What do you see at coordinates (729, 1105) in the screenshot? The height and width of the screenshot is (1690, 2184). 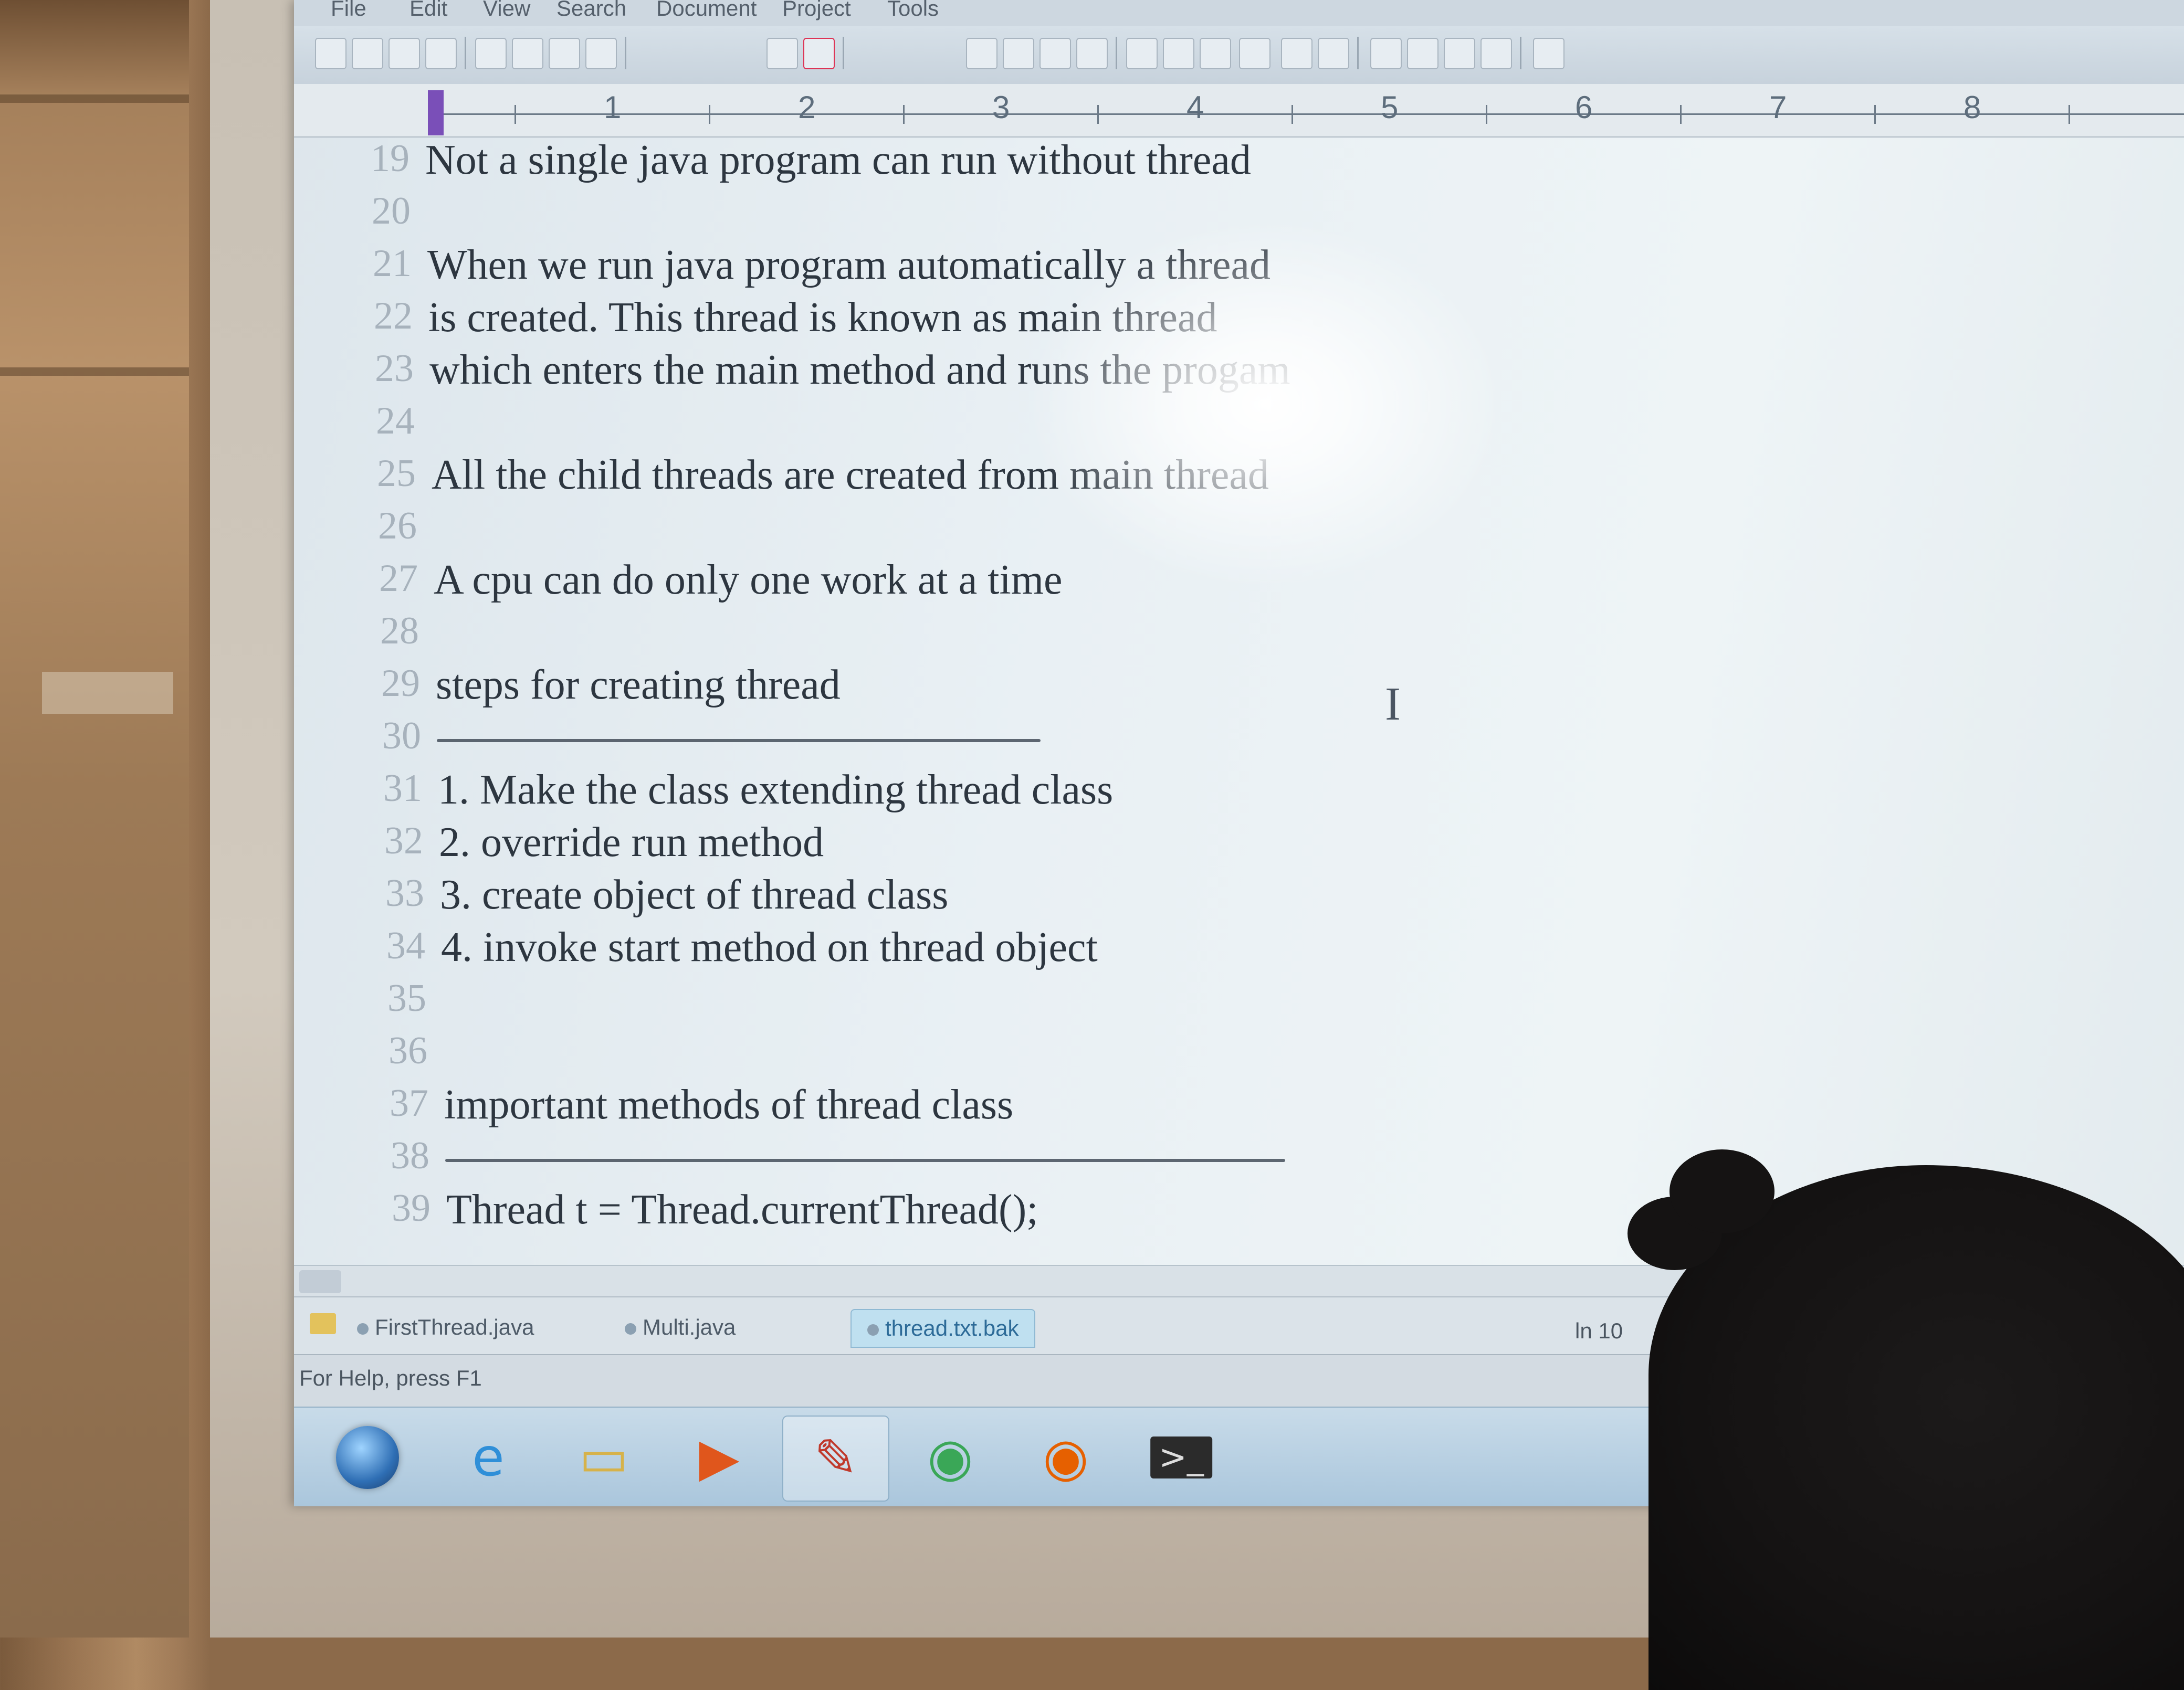 I see `line-text: important methods of thread class` at bounding box center [729, 1105].